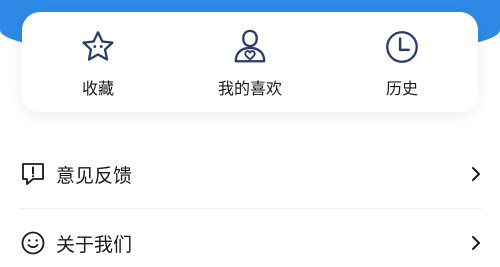 This screenshot has height=267, width=500. Describe the element at coordinates (98, 62) in the screenshot. I see `favorites-button: 收藏` at that location.